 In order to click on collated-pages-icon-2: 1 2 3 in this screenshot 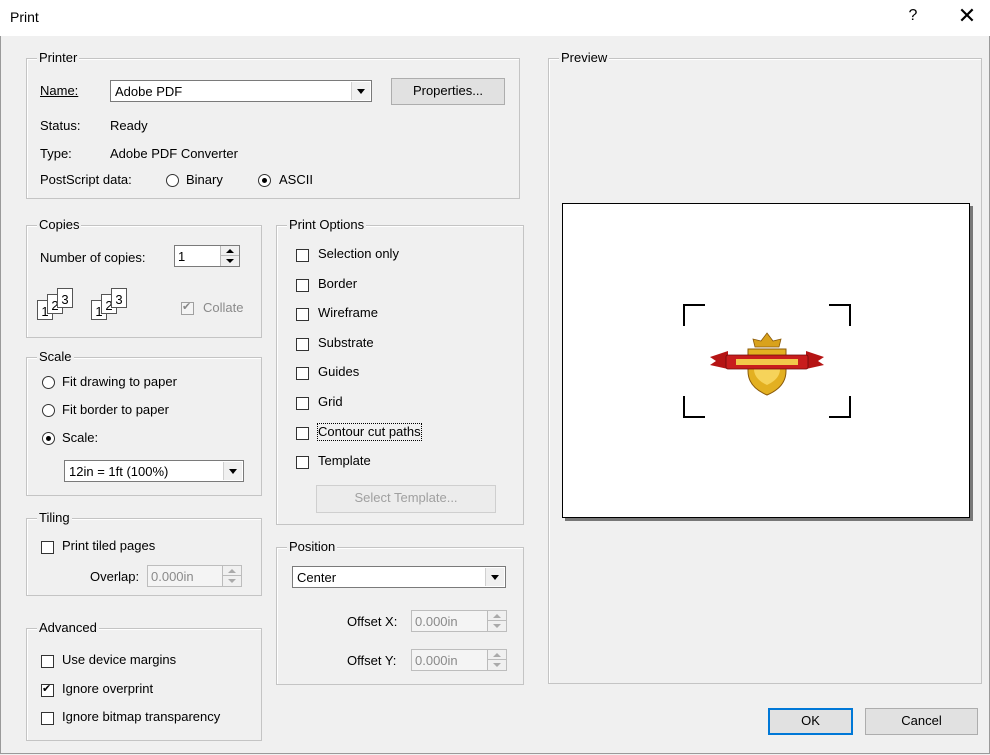, I will do `click(121, 307)`.